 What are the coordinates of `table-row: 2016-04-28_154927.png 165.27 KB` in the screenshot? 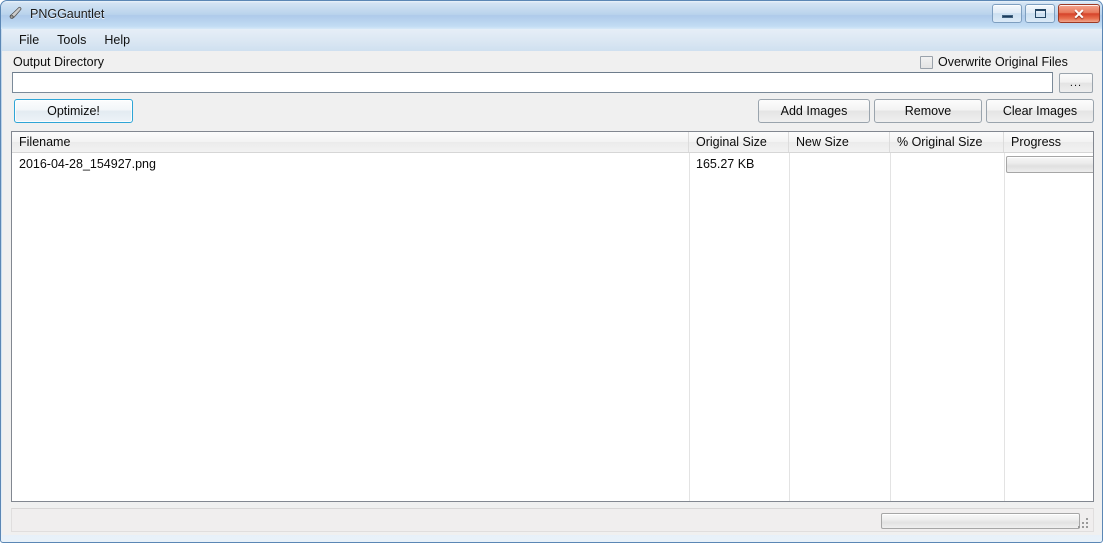 It's located at (552, 164).